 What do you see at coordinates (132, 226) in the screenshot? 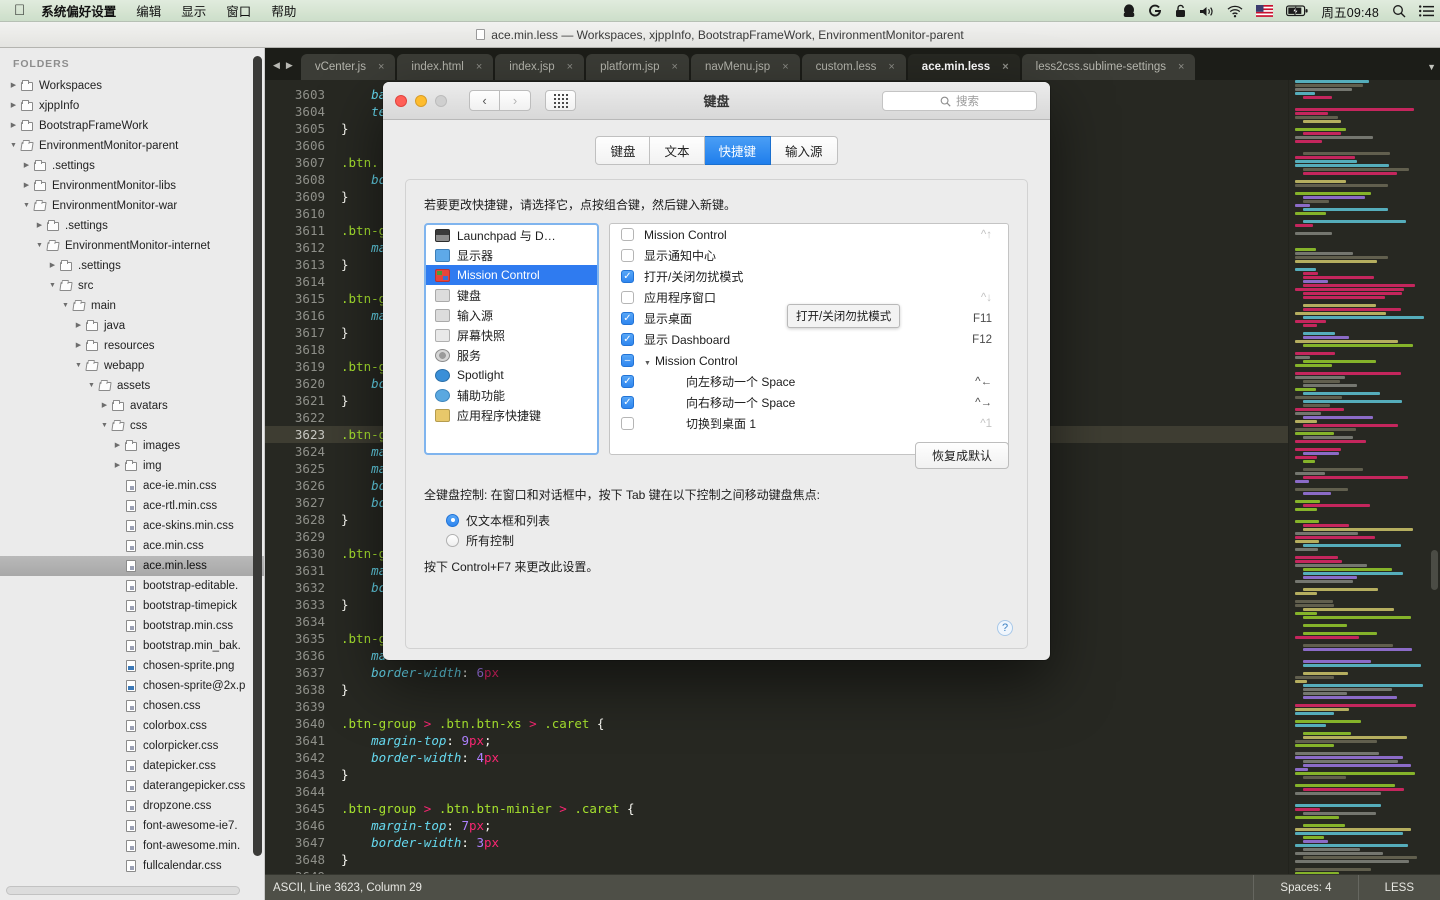
I see `sidebar-folder-row: ▶ .settings` at bounding box center [132, 226].